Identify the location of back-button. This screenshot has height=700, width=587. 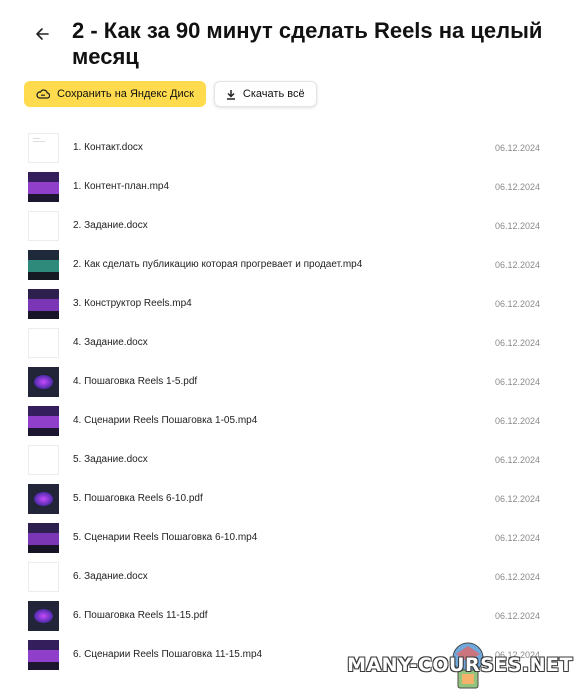
(42, 34).